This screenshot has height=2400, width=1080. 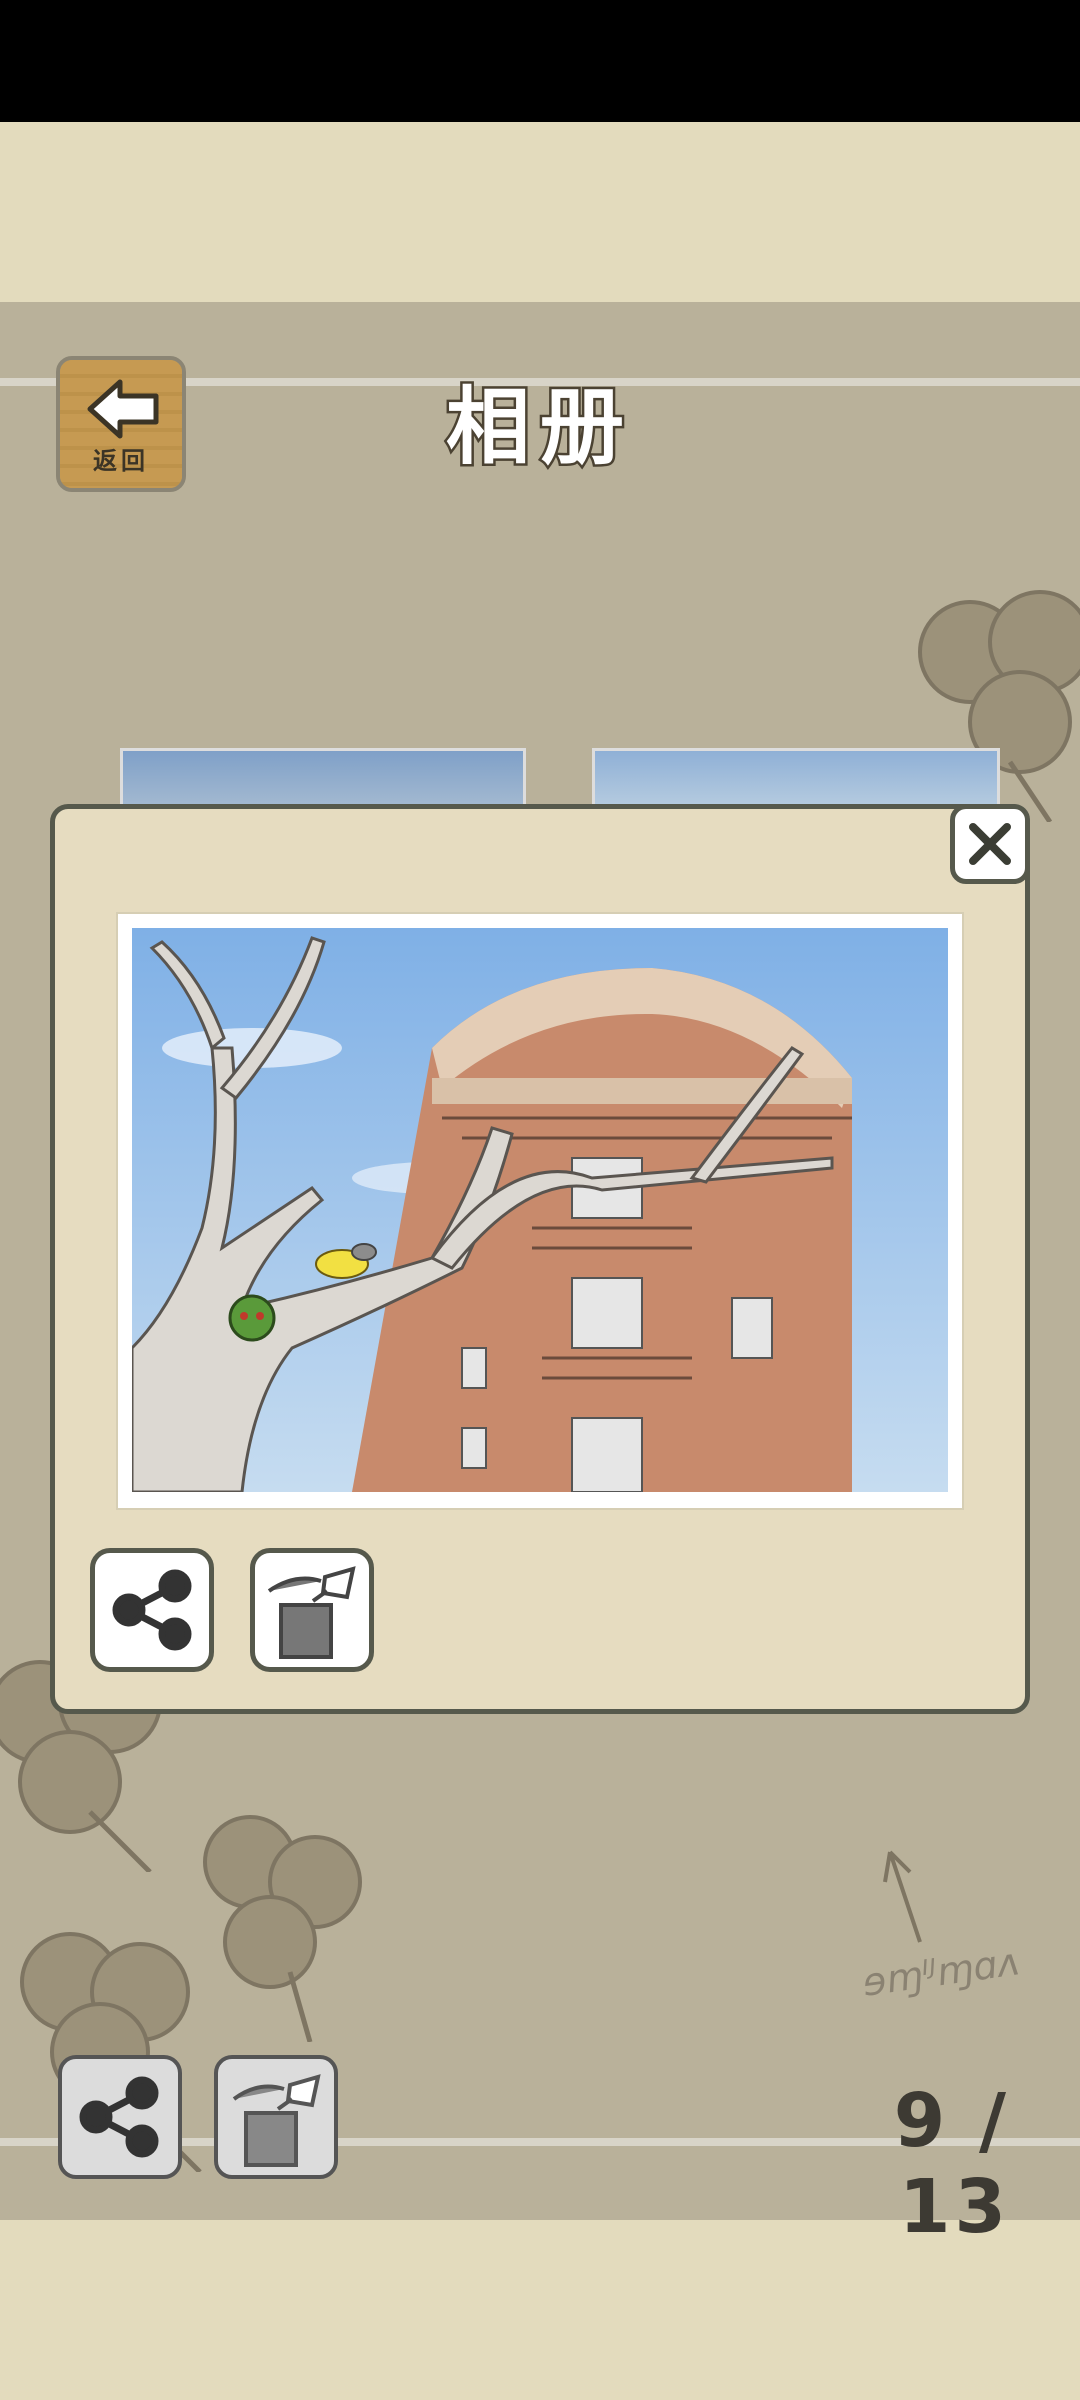 I want to click on share-button, so click(x=120, y=2117).